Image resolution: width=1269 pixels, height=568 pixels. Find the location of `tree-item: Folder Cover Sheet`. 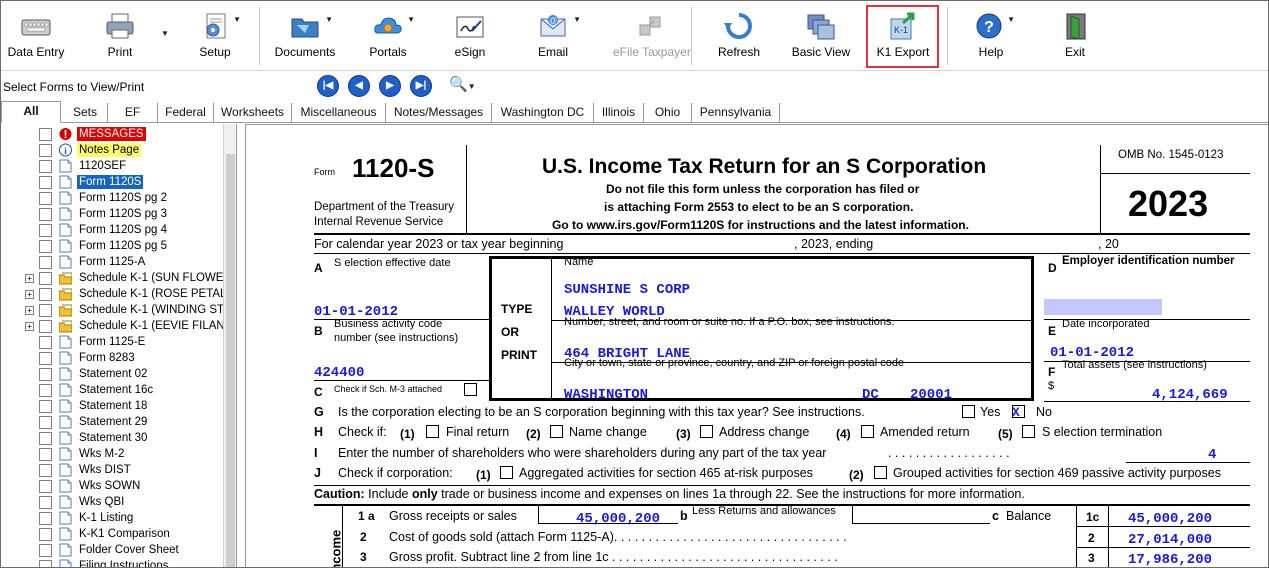

tree-item: Folder Cover Sheet is located at coordinates (118, 550).